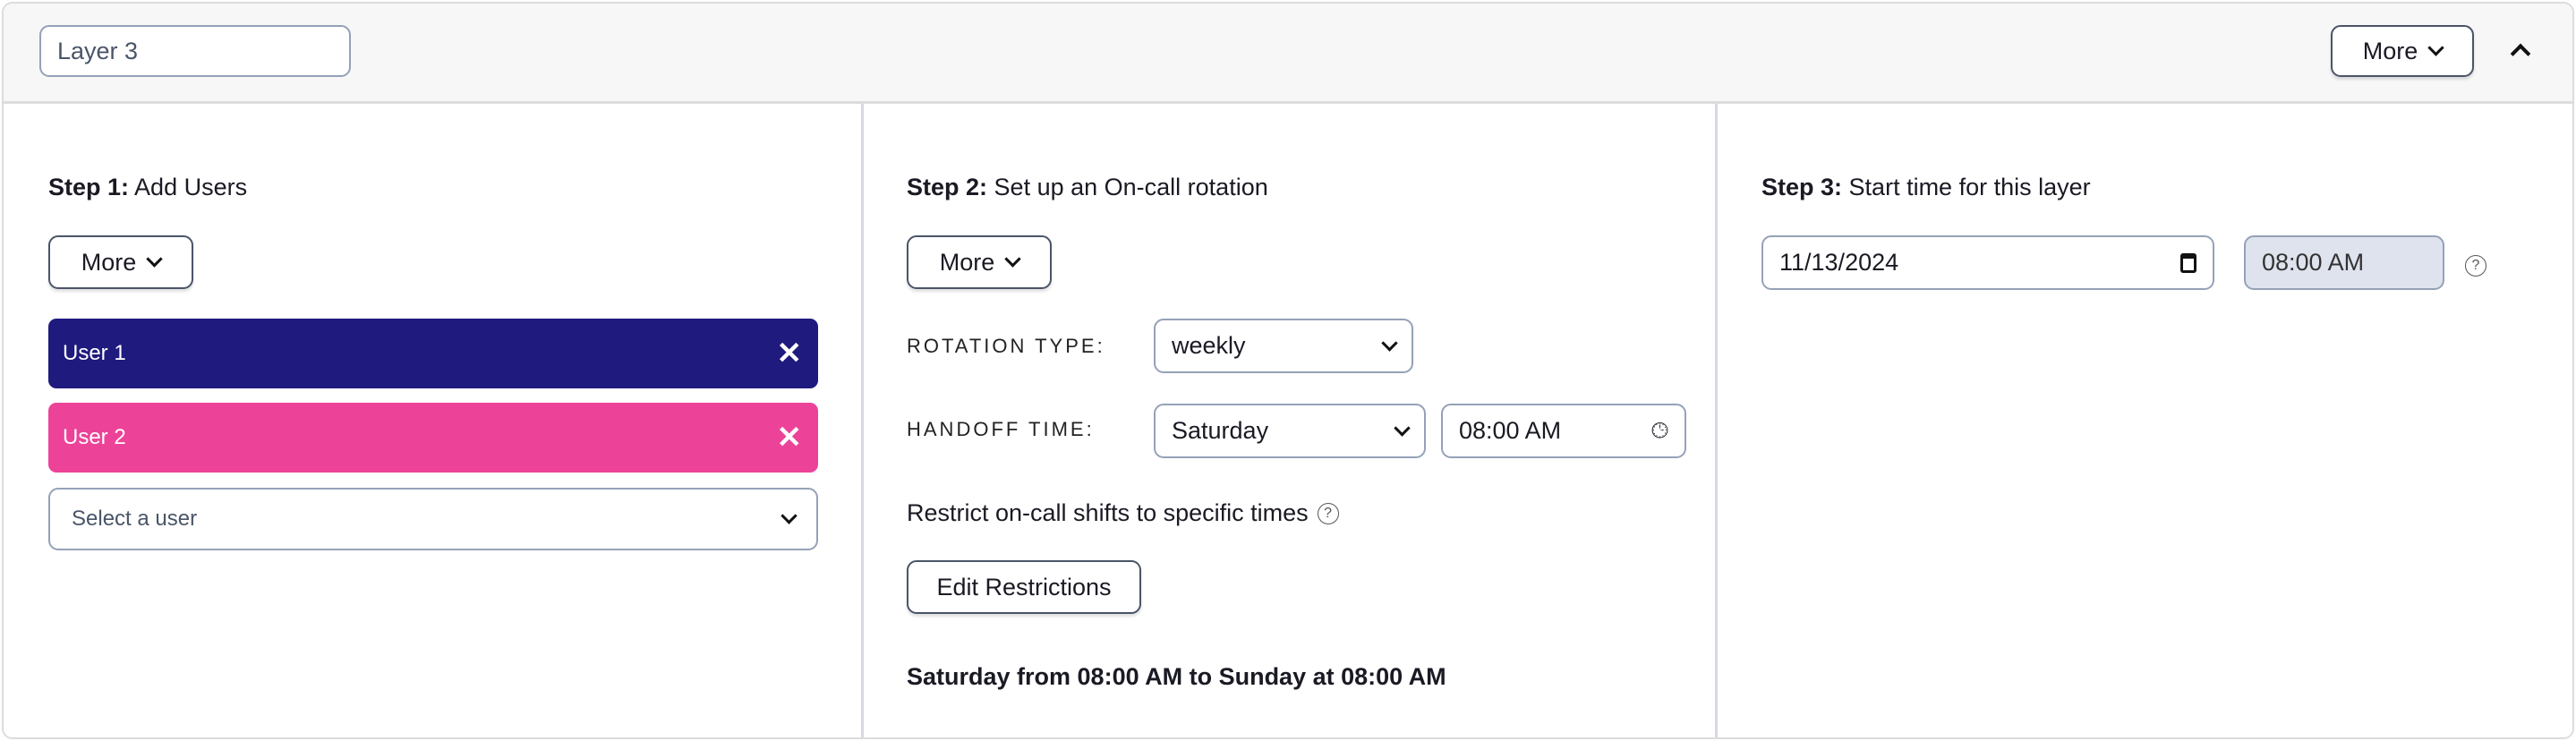 Image resolution: width=2576 pixels, height=741 pixels. Describe the element at coordinates (1288, 54) in the screenshot. I see `layer-header: Layer 3 More` at that location.